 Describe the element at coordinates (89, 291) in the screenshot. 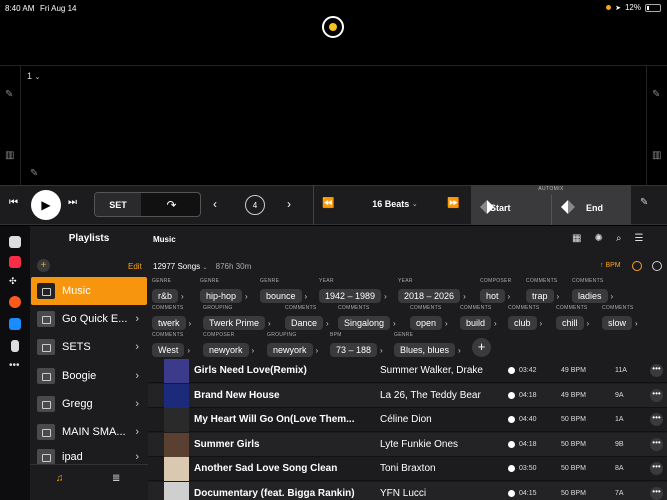

I see `playlist-item-music: Music` at that location.